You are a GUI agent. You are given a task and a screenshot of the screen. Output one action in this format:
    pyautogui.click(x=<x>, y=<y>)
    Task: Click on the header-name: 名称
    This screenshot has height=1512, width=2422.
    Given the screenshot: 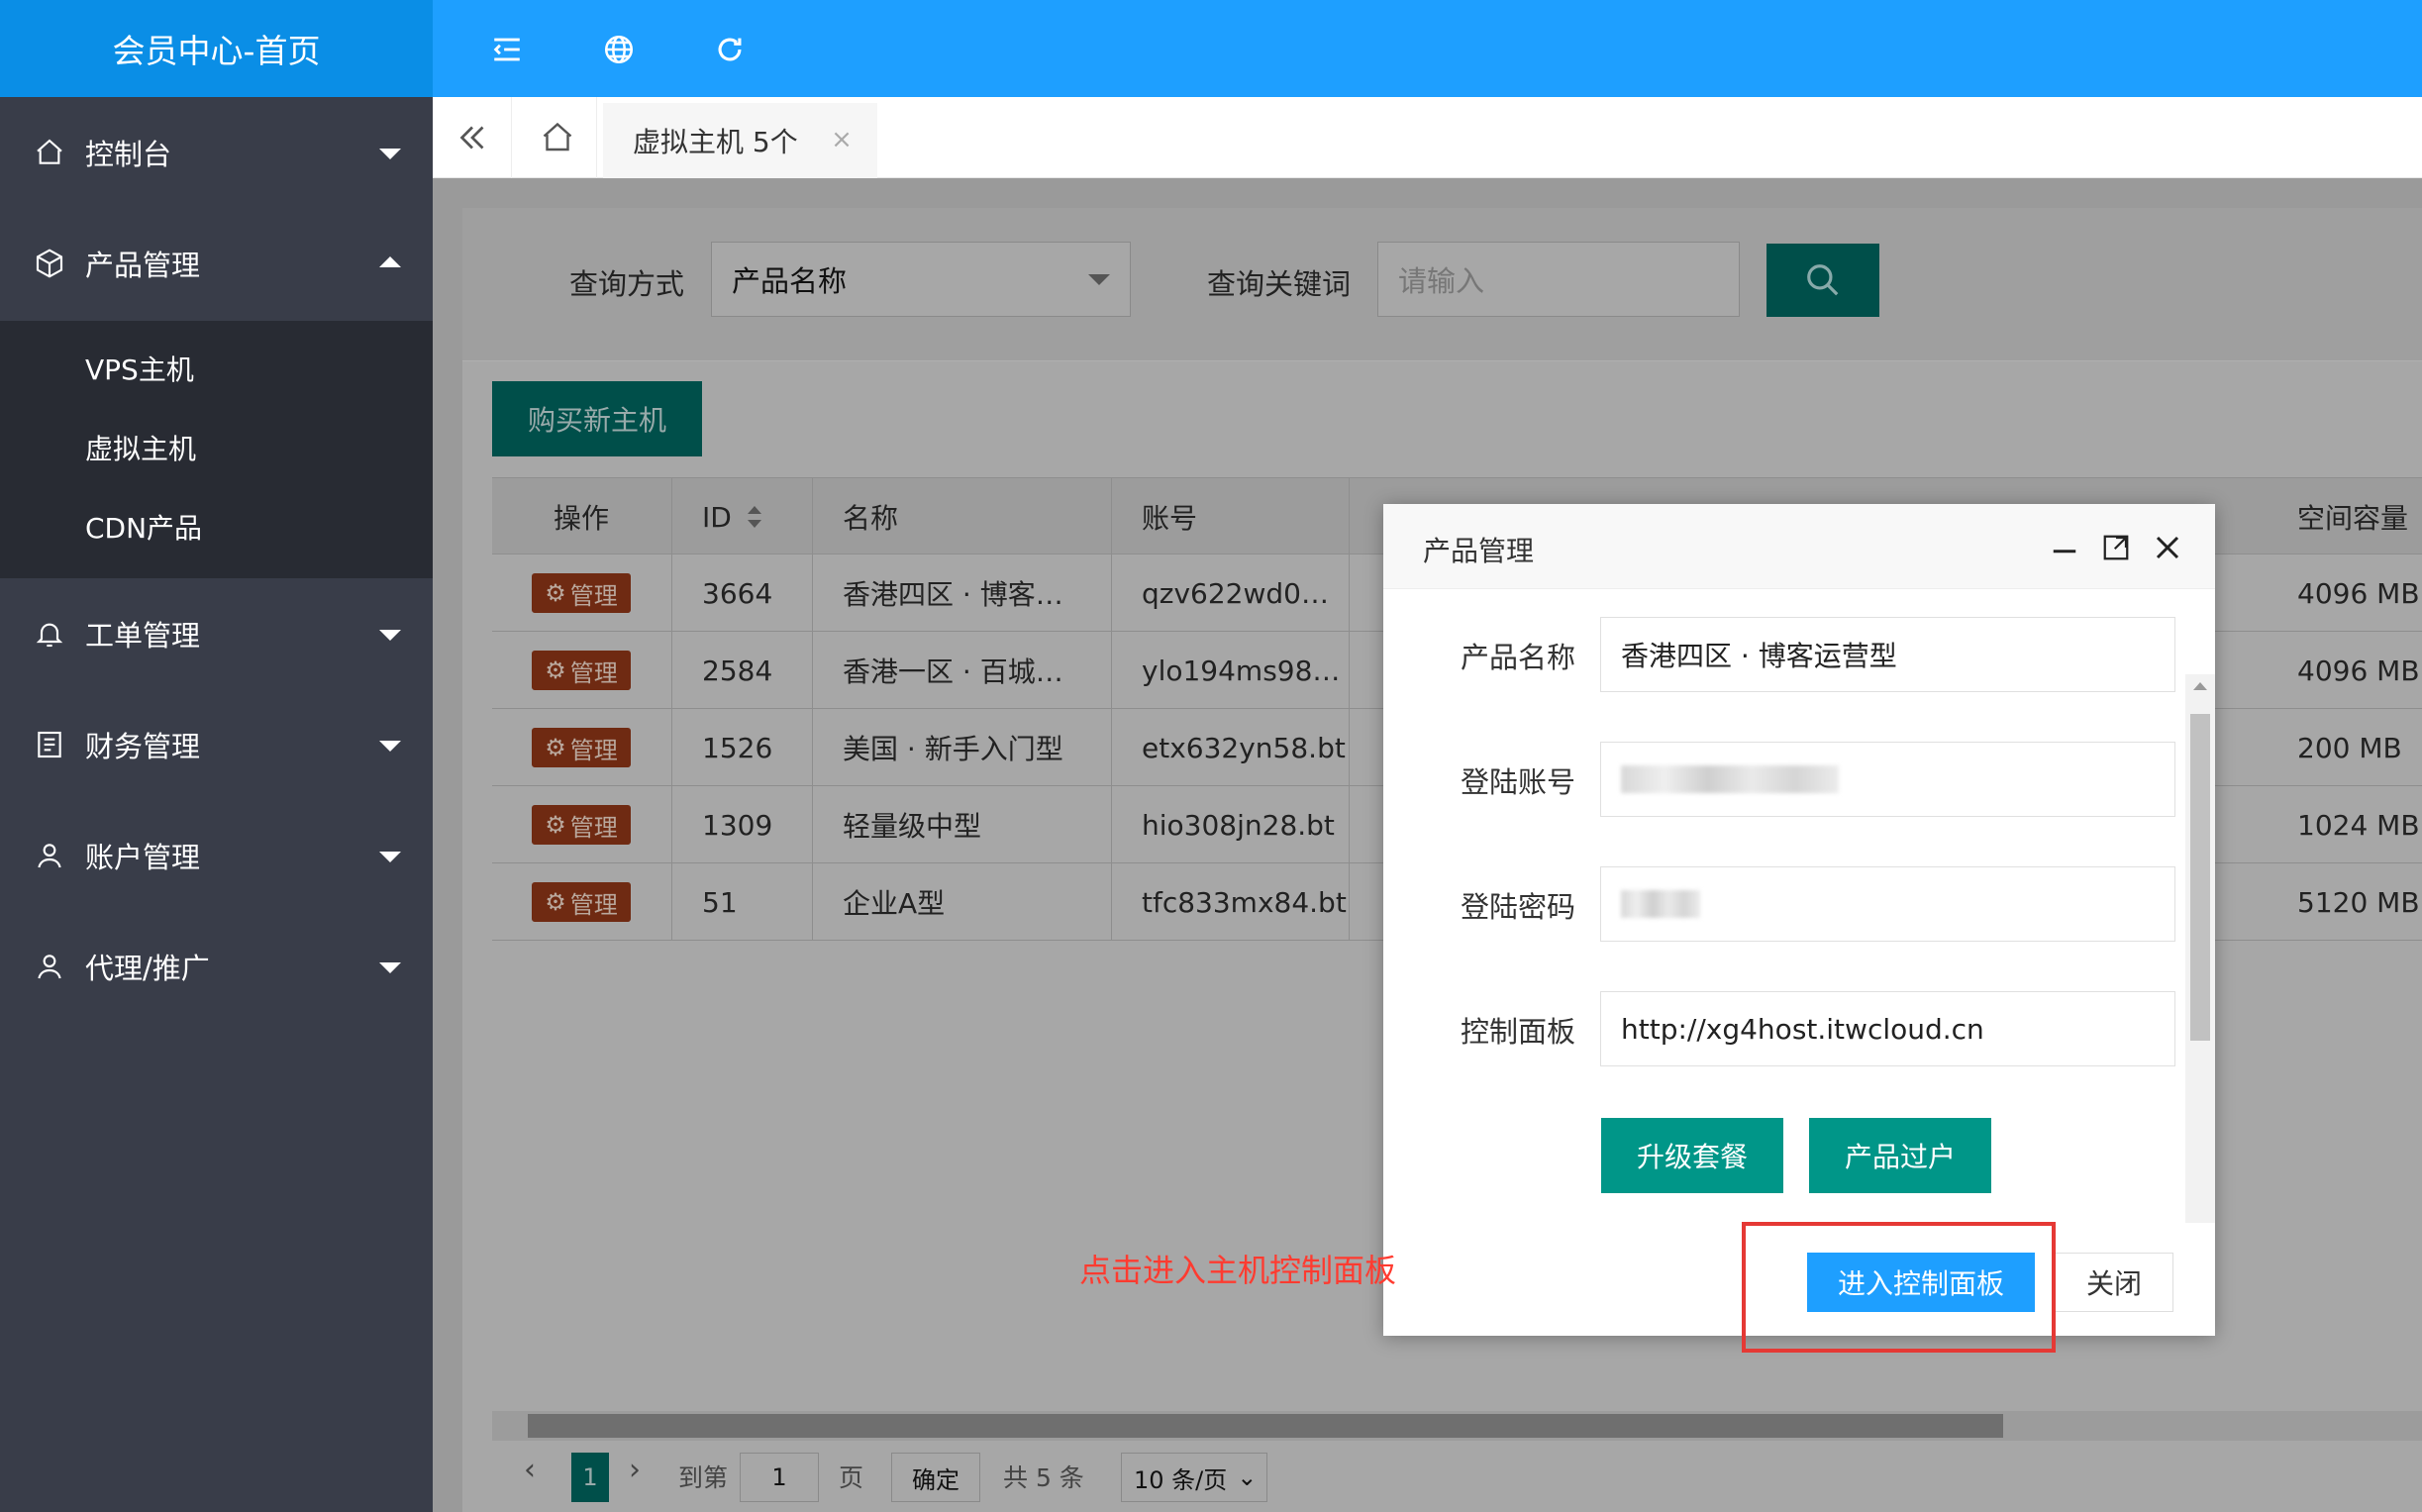 What is the action you would take?
    pyautogui.click(x=963, y=516)
    